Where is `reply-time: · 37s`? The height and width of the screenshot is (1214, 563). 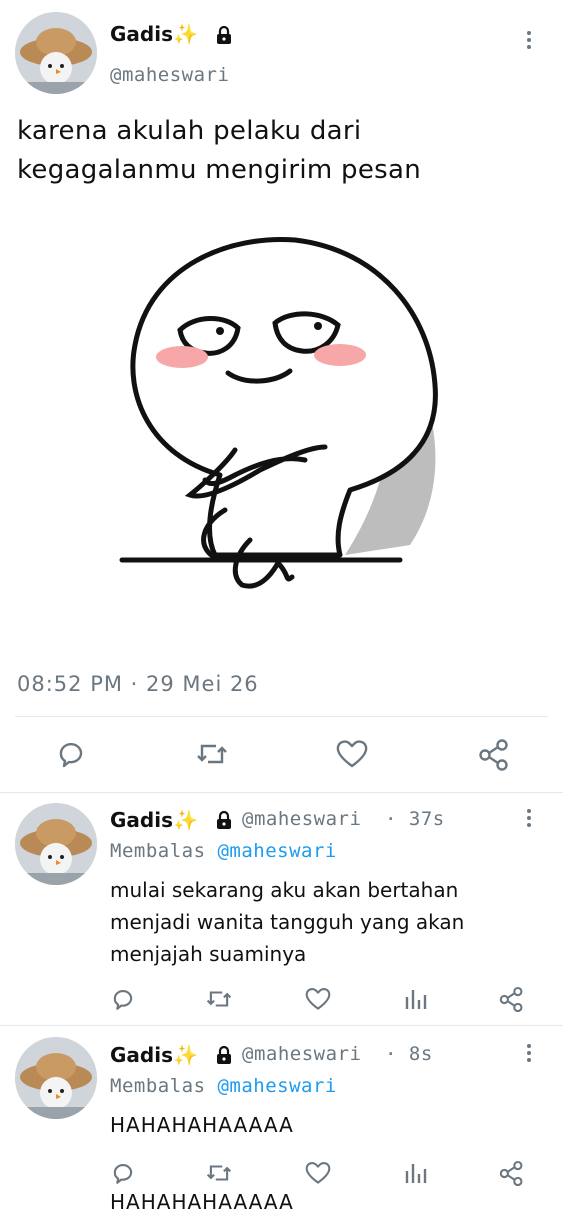
reply-time: · 37s is located at coordinates (415, 819).